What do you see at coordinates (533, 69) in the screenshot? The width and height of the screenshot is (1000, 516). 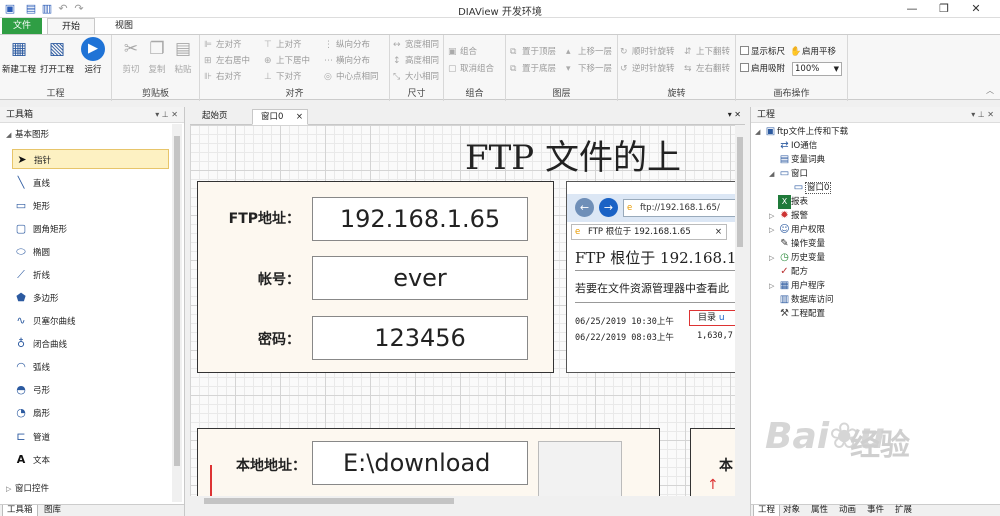 I see `send-to-back-button: ⧉ 置于底层` at bounding box center [533, 69].